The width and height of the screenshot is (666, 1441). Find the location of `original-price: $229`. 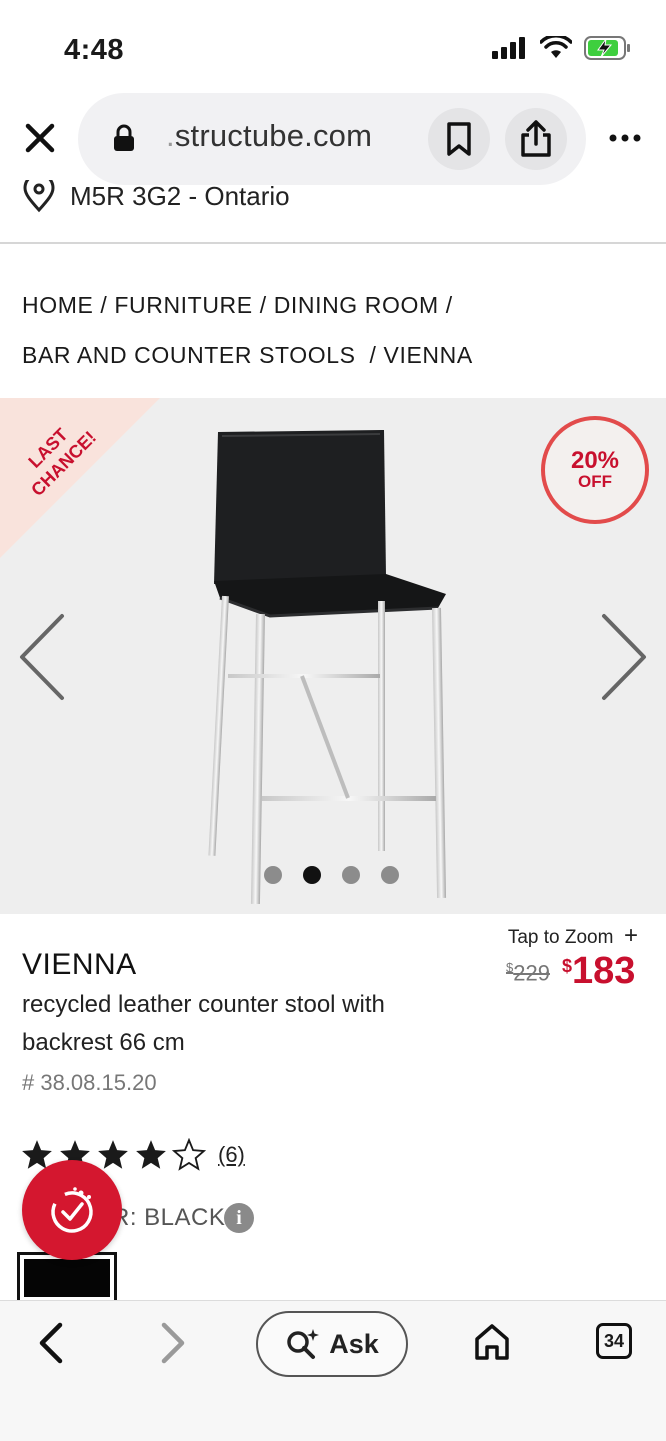

original-price: $229 is located at coordinates (528, 973).